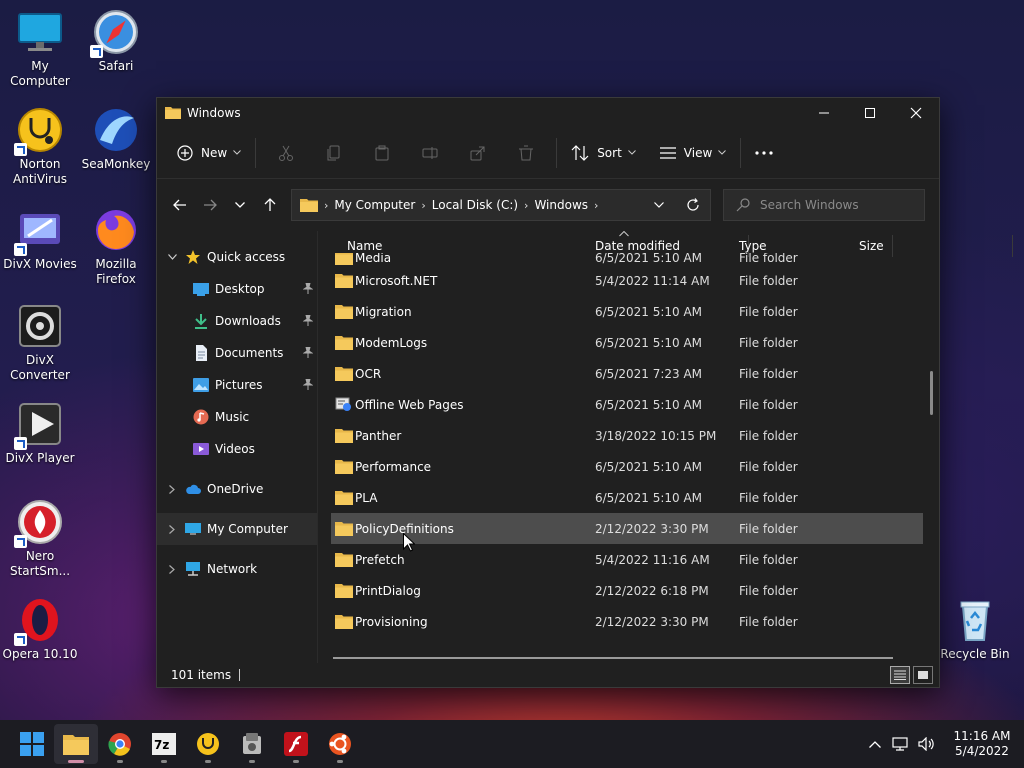  I want to click on taskbar-chrome, so click(120, 744).